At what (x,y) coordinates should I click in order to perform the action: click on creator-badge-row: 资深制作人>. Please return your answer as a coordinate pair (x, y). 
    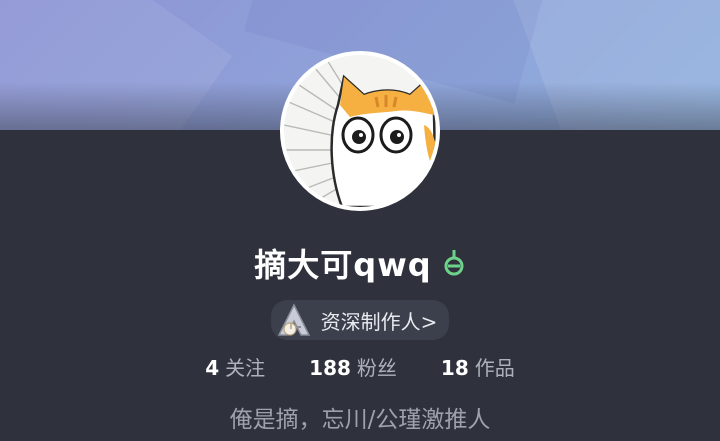
    Looking at the image, I should click on (360, 320).